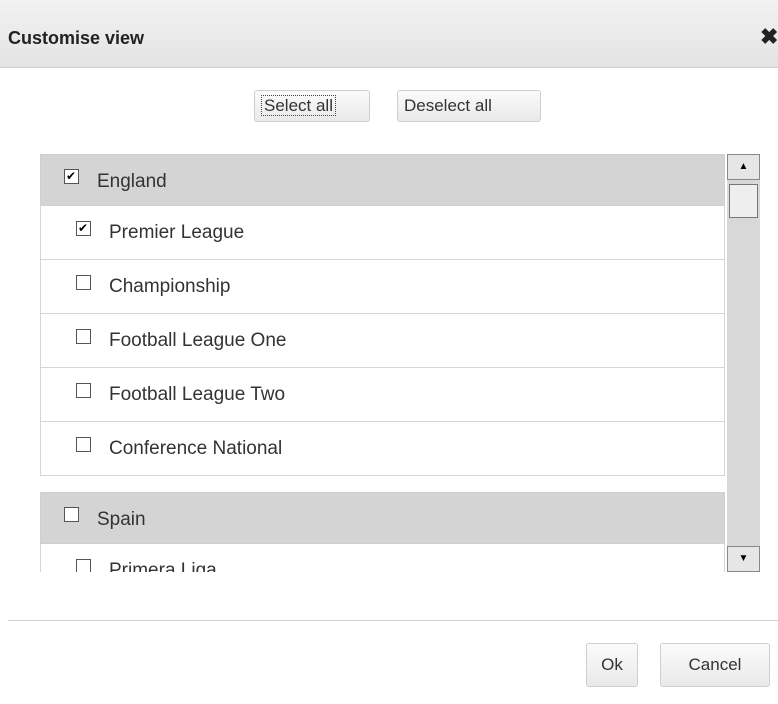  I want to click on dialog-titlebar: Customise view ✖, so click(389, 34).